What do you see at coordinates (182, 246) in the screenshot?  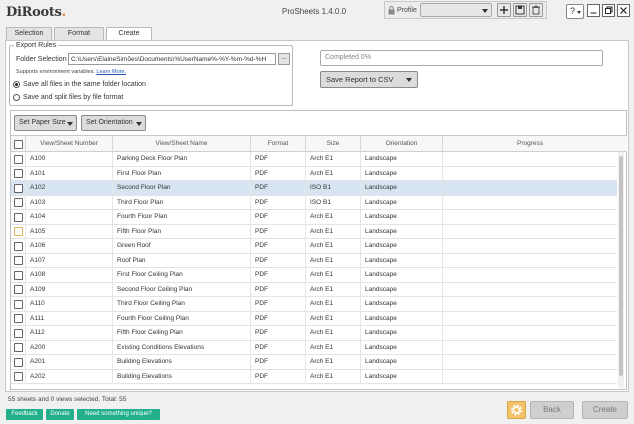 I see `cell-name: Green Roof` at bounding box center [182, 246].